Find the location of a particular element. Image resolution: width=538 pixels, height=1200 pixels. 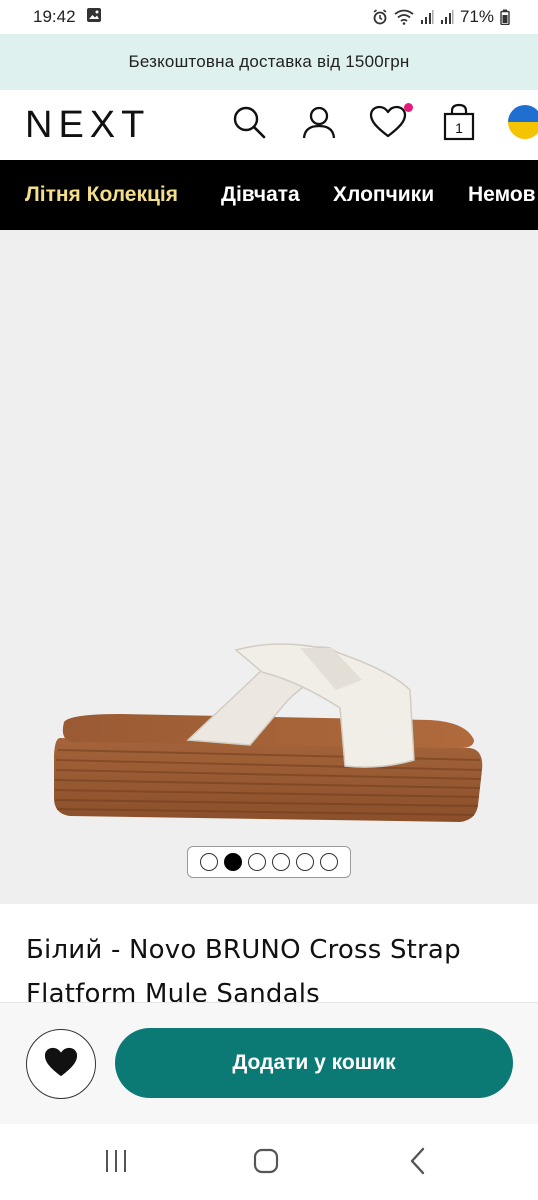

system-nav-bar is located at coordinates (269, 1162).